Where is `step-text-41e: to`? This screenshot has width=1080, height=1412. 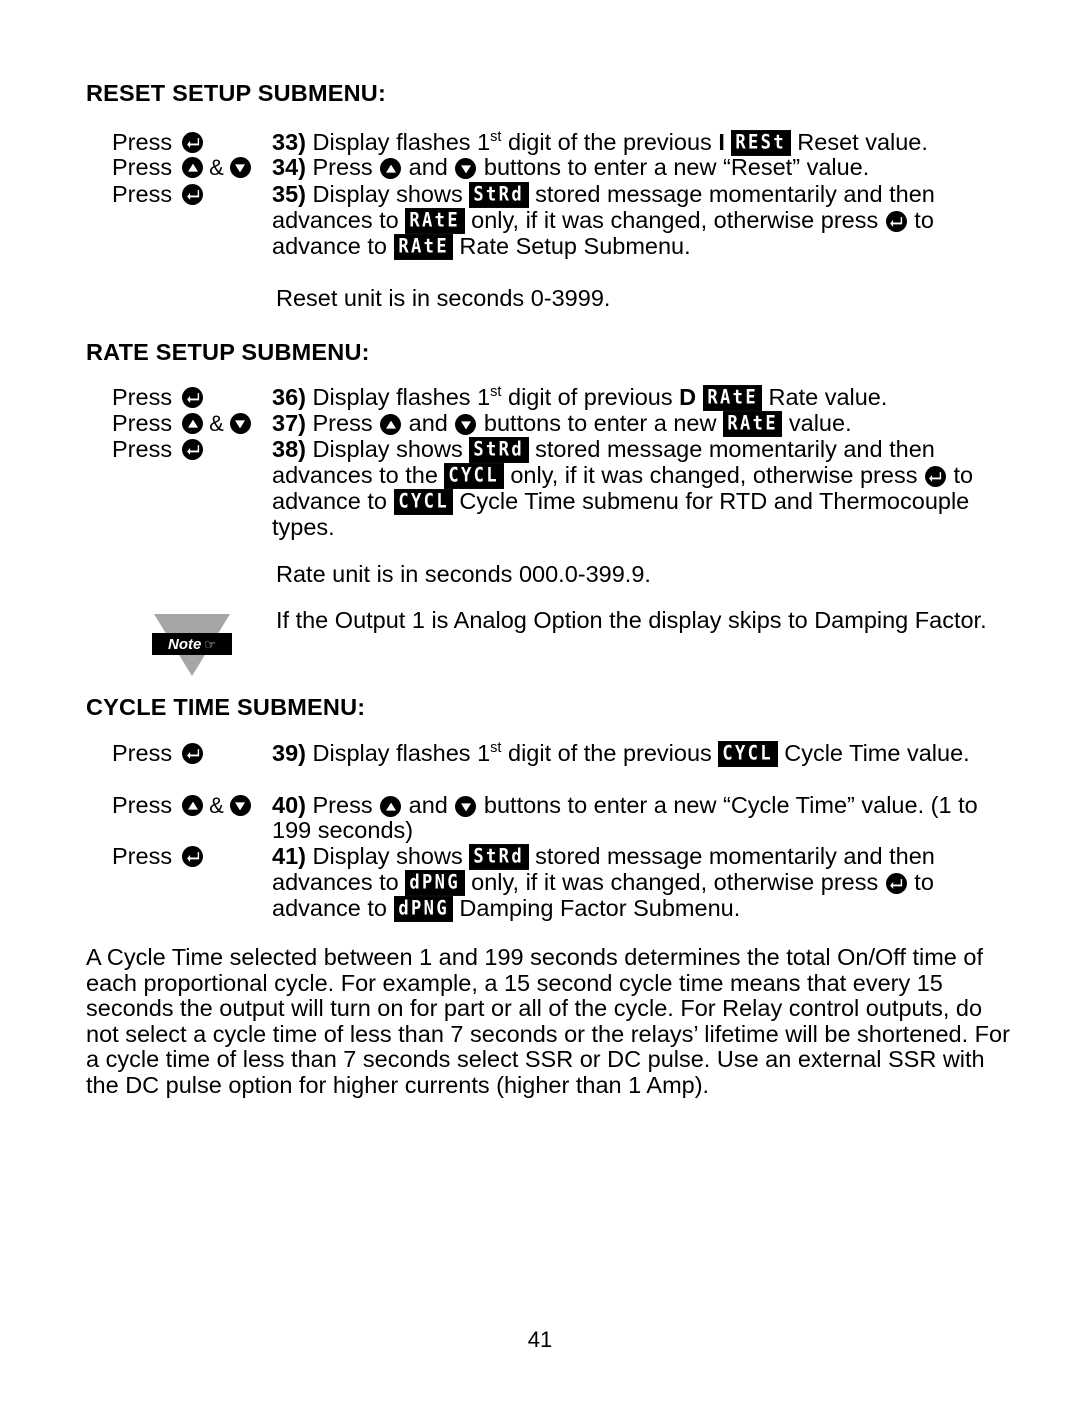
step-text-41e: to is located at coordinates (920, 882).